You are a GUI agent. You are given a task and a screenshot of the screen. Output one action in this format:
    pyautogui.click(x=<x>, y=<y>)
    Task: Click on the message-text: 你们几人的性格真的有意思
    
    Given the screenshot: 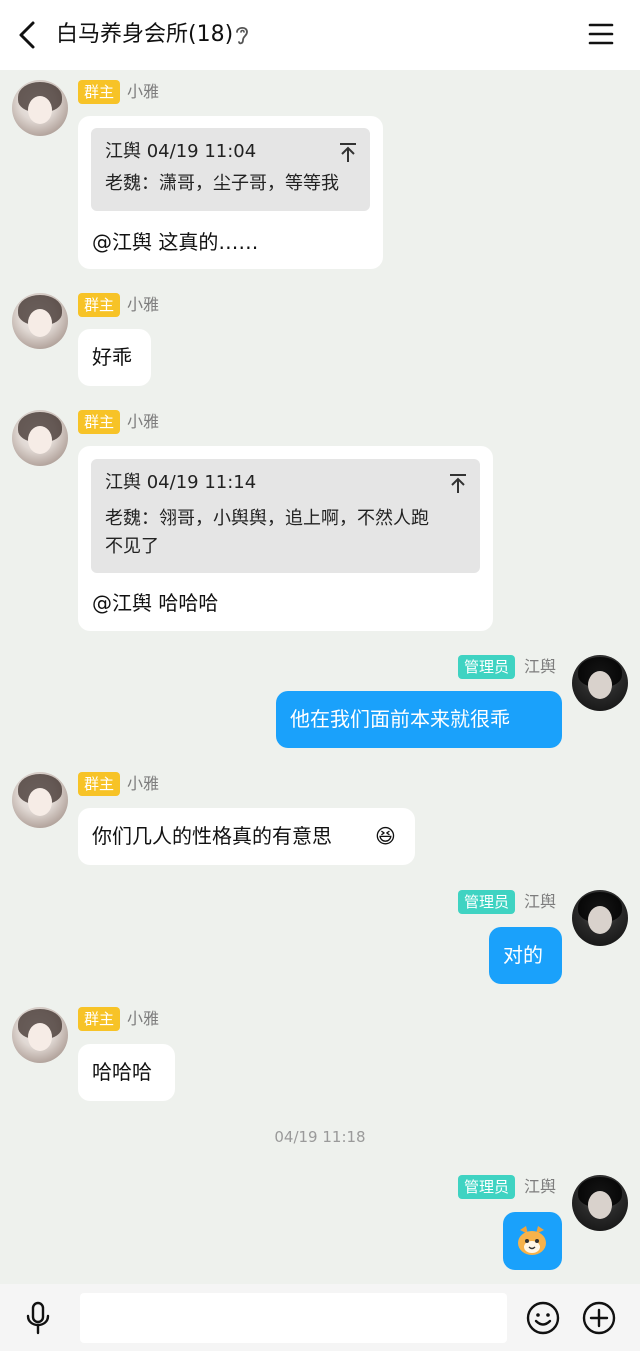 What is the action you would take?
    pyautogui.click(x=212, y=836)
    